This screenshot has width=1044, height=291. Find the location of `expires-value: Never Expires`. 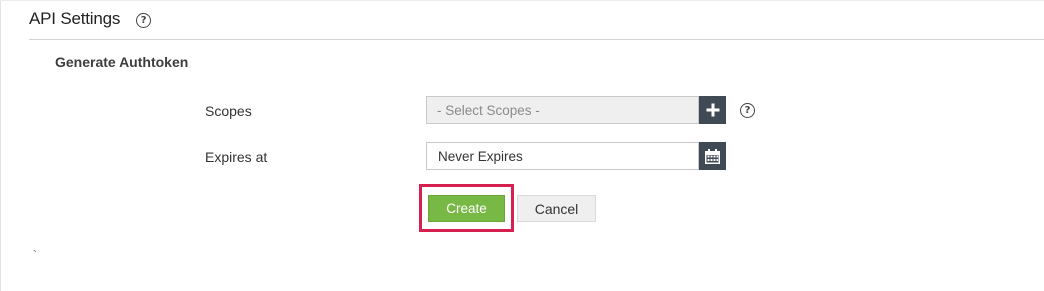

expires-value: Never Expires is located at coordinates (480, 156).